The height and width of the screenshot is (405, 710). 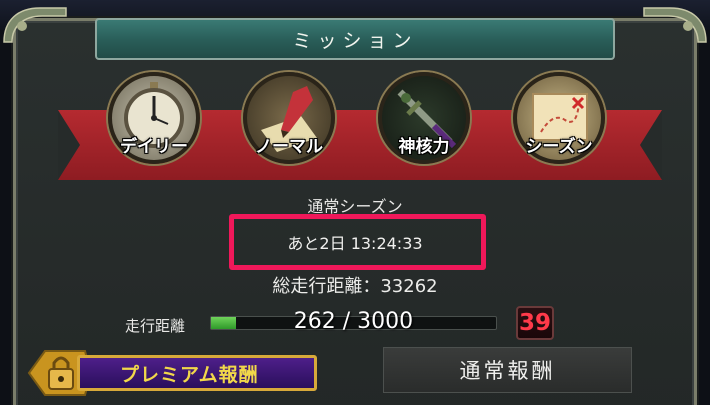 What do you see at coordinates (289, 118) in the screenshot?
I see `tab-normal: ノーマル` at bounding box center [289, 118].